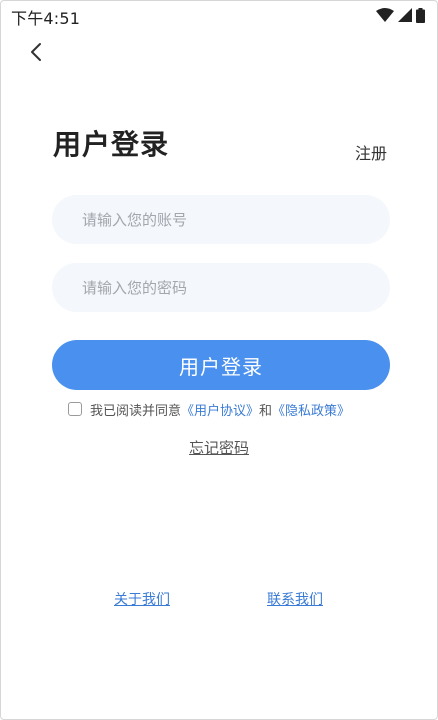 The height and width of the screenshot is (720, 438). What do you see at coordinates (371, 152) in the screenshot?
I see `register-link: 注册` at bounding box center [371, 152].